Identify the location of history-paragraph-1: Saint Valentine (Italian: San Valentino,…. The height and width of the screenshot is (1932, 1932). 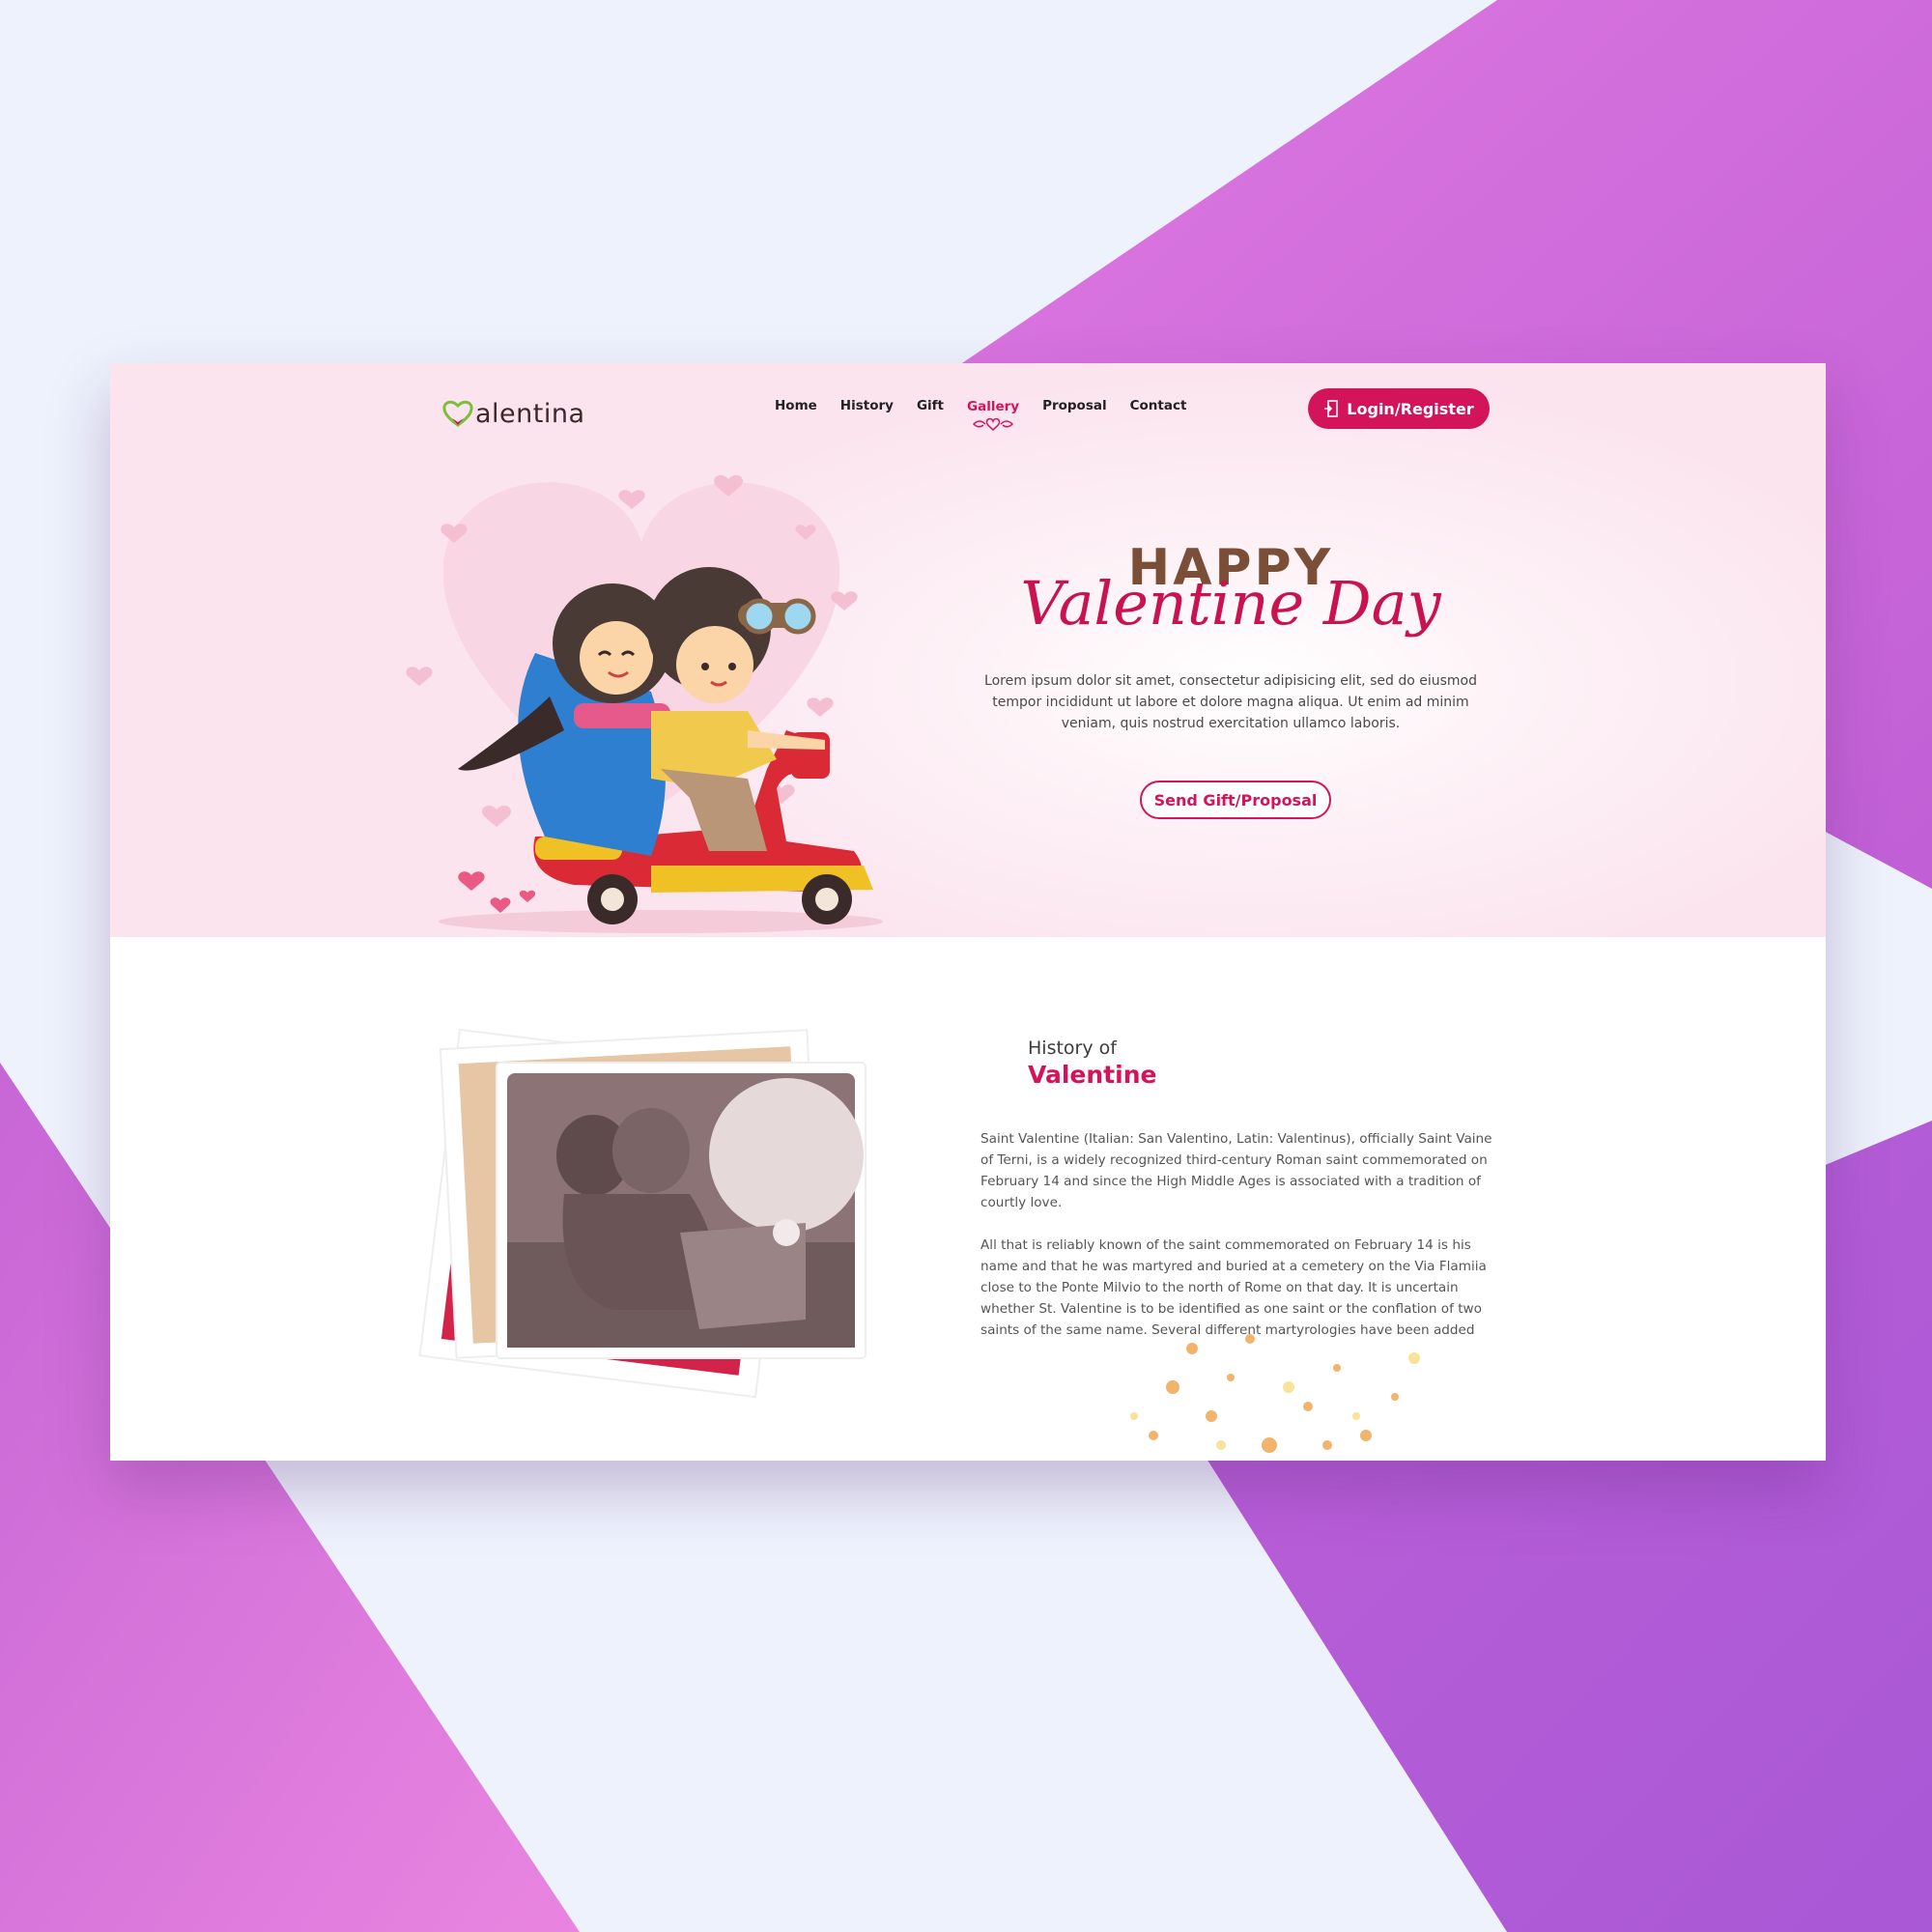
(1236, 1170).